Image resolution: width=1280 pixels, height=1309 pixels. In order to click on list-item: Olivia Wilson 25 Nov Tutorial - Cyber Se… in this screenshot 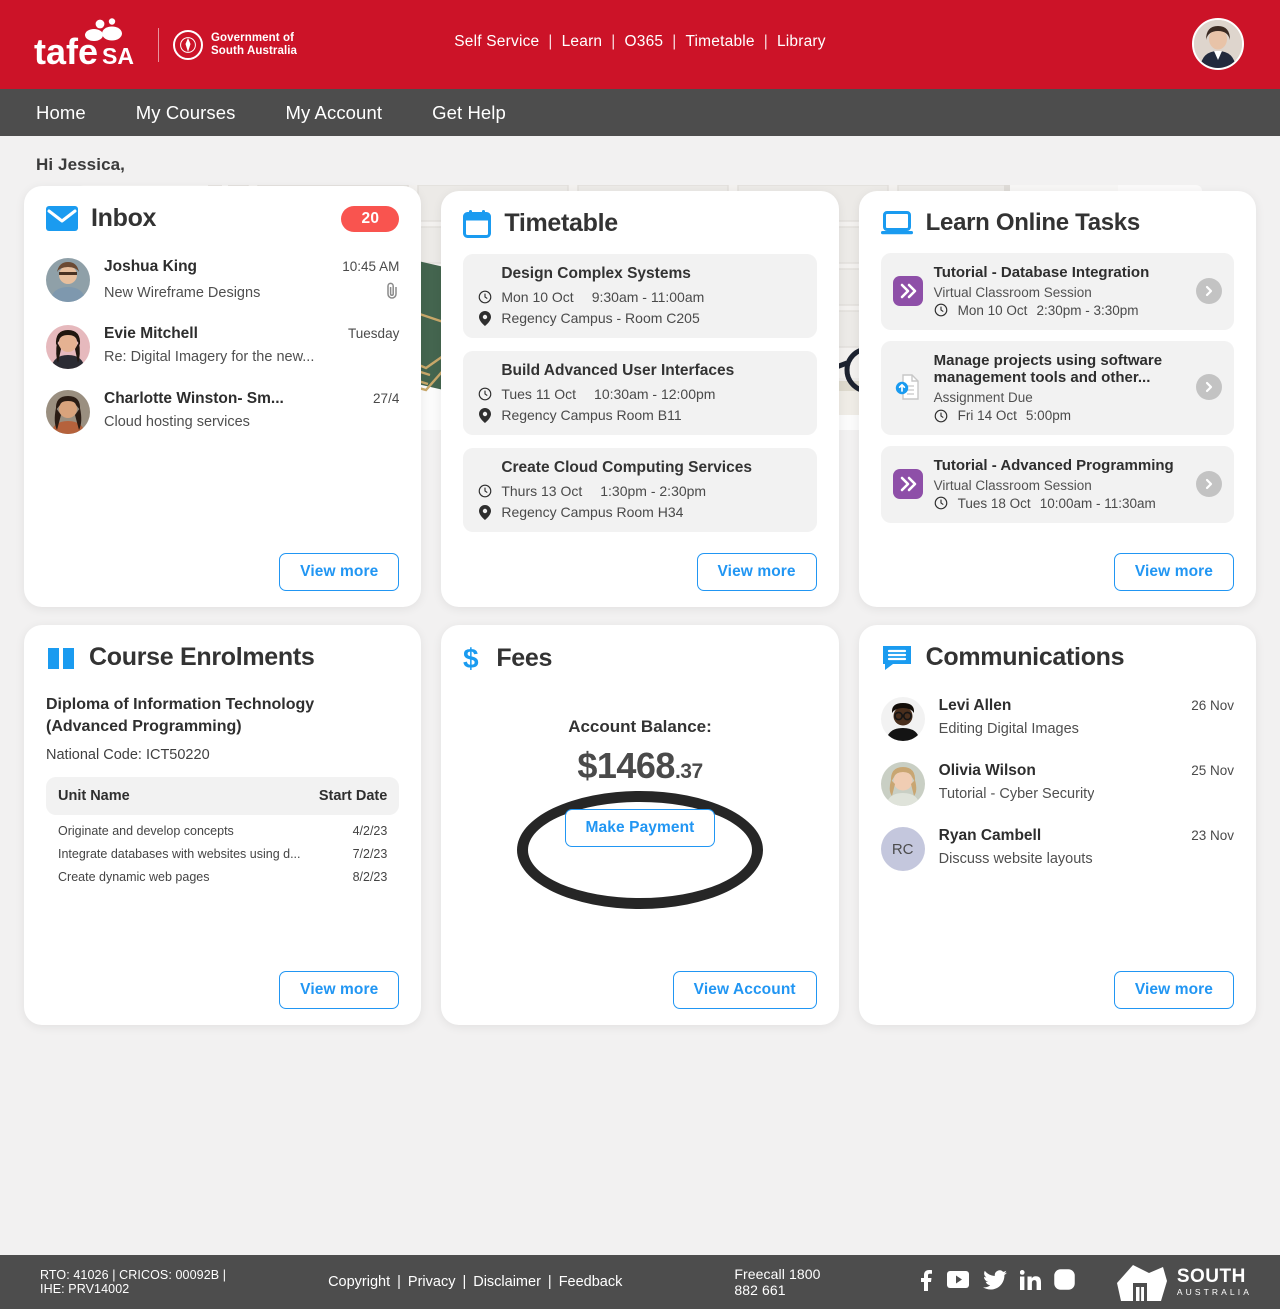, I will do `click(1057, 785)`.